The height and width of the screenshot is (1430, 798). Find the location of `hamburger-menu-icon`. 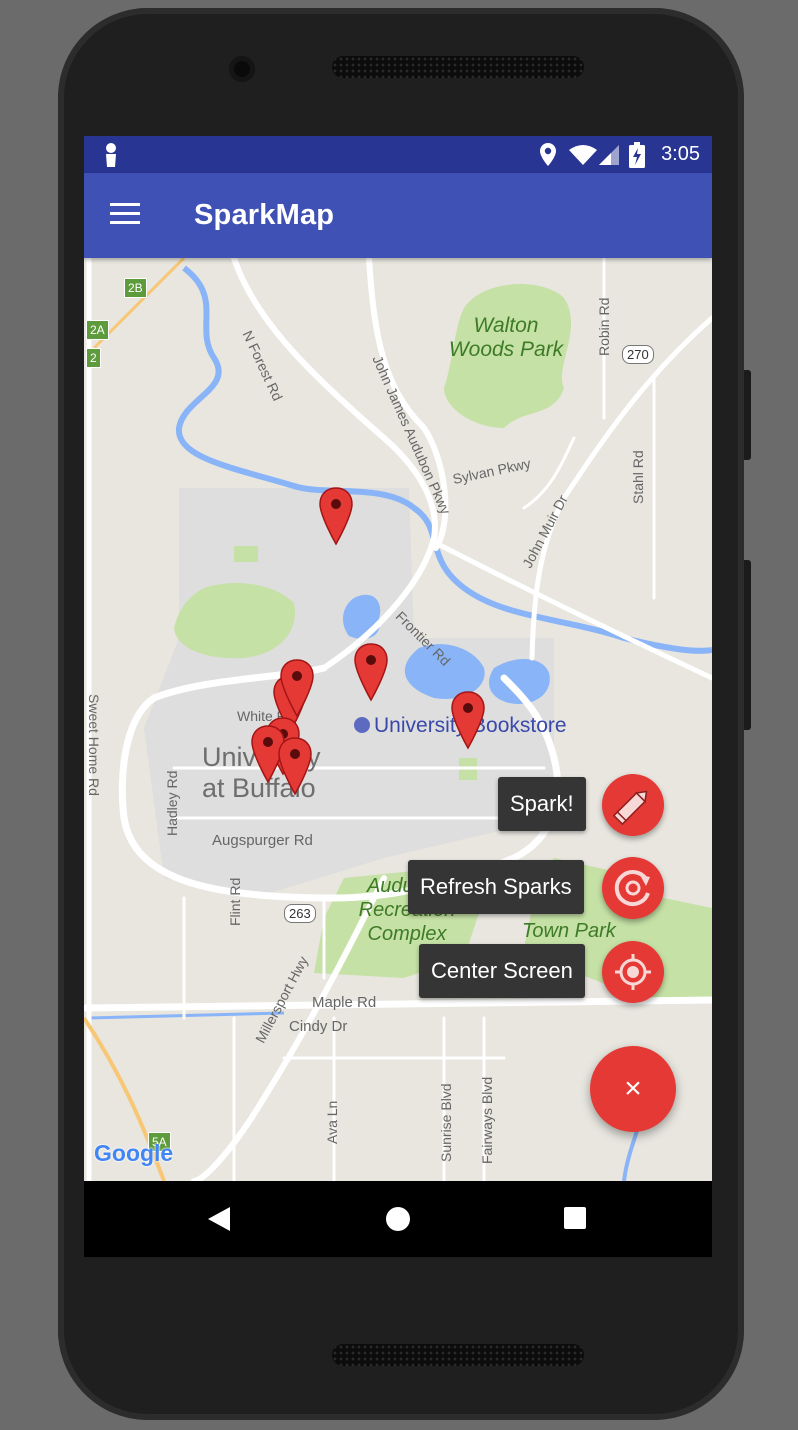

hamburger-menu-icon is located at coordinates (126, 215).